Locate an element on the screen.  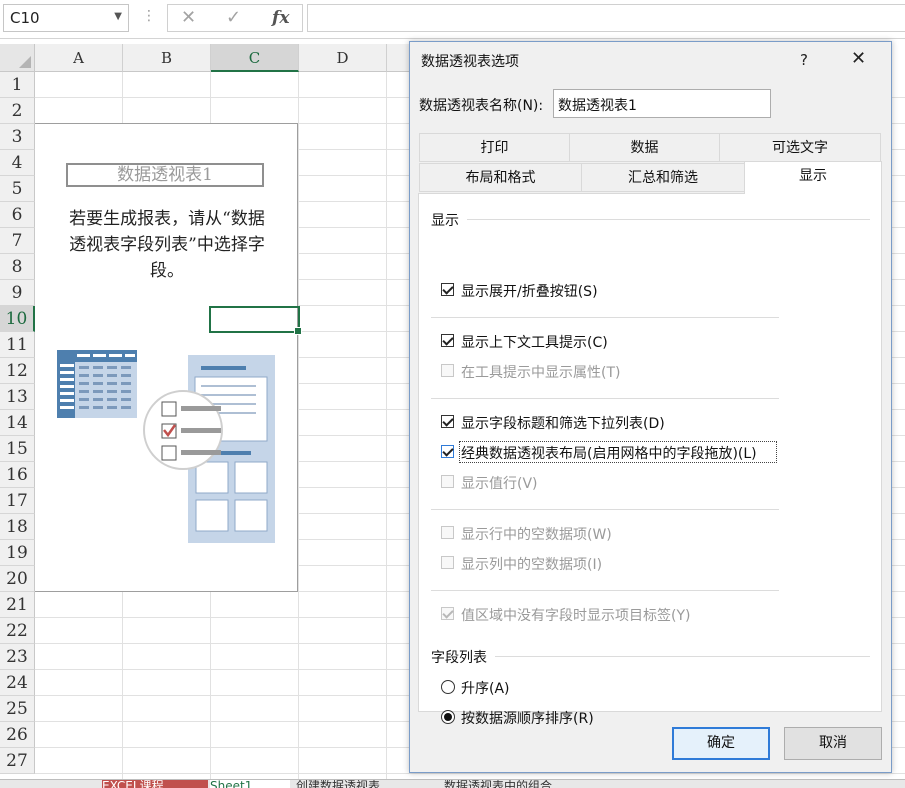
option-label: 显示上下文工具提示(C) is located at coordinates (534, 343).